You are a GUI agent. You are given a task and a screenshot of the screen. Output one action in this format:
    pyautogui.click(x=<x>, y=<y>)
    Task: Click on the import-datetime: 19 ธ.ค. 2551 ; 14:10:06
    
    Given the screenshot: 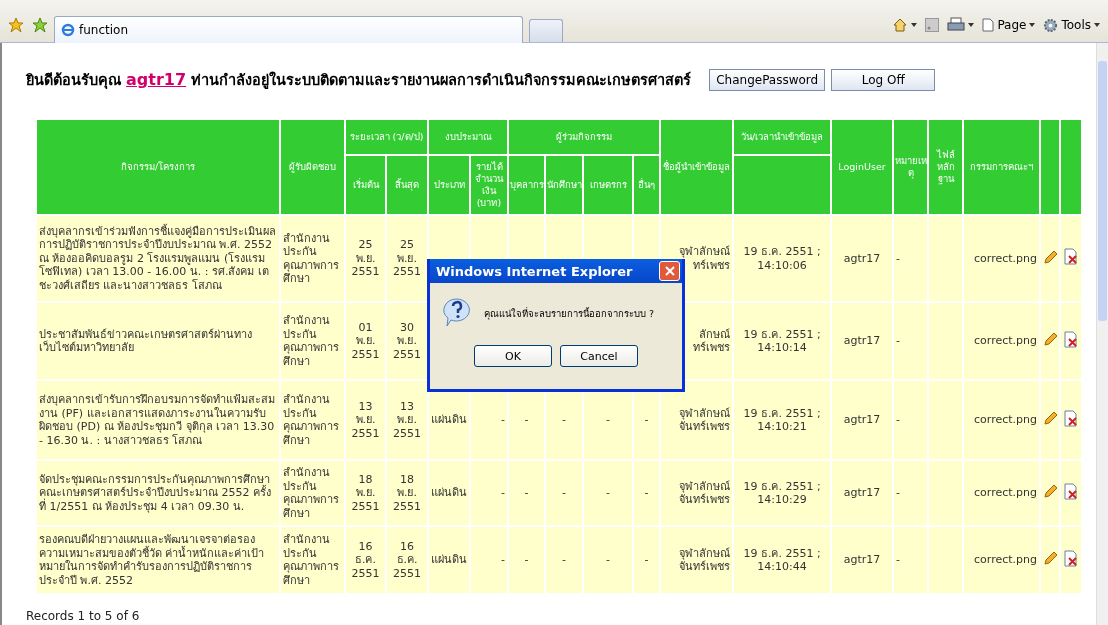 What is the action you would take?
    pyautogui.click(x=782, y=258)
    